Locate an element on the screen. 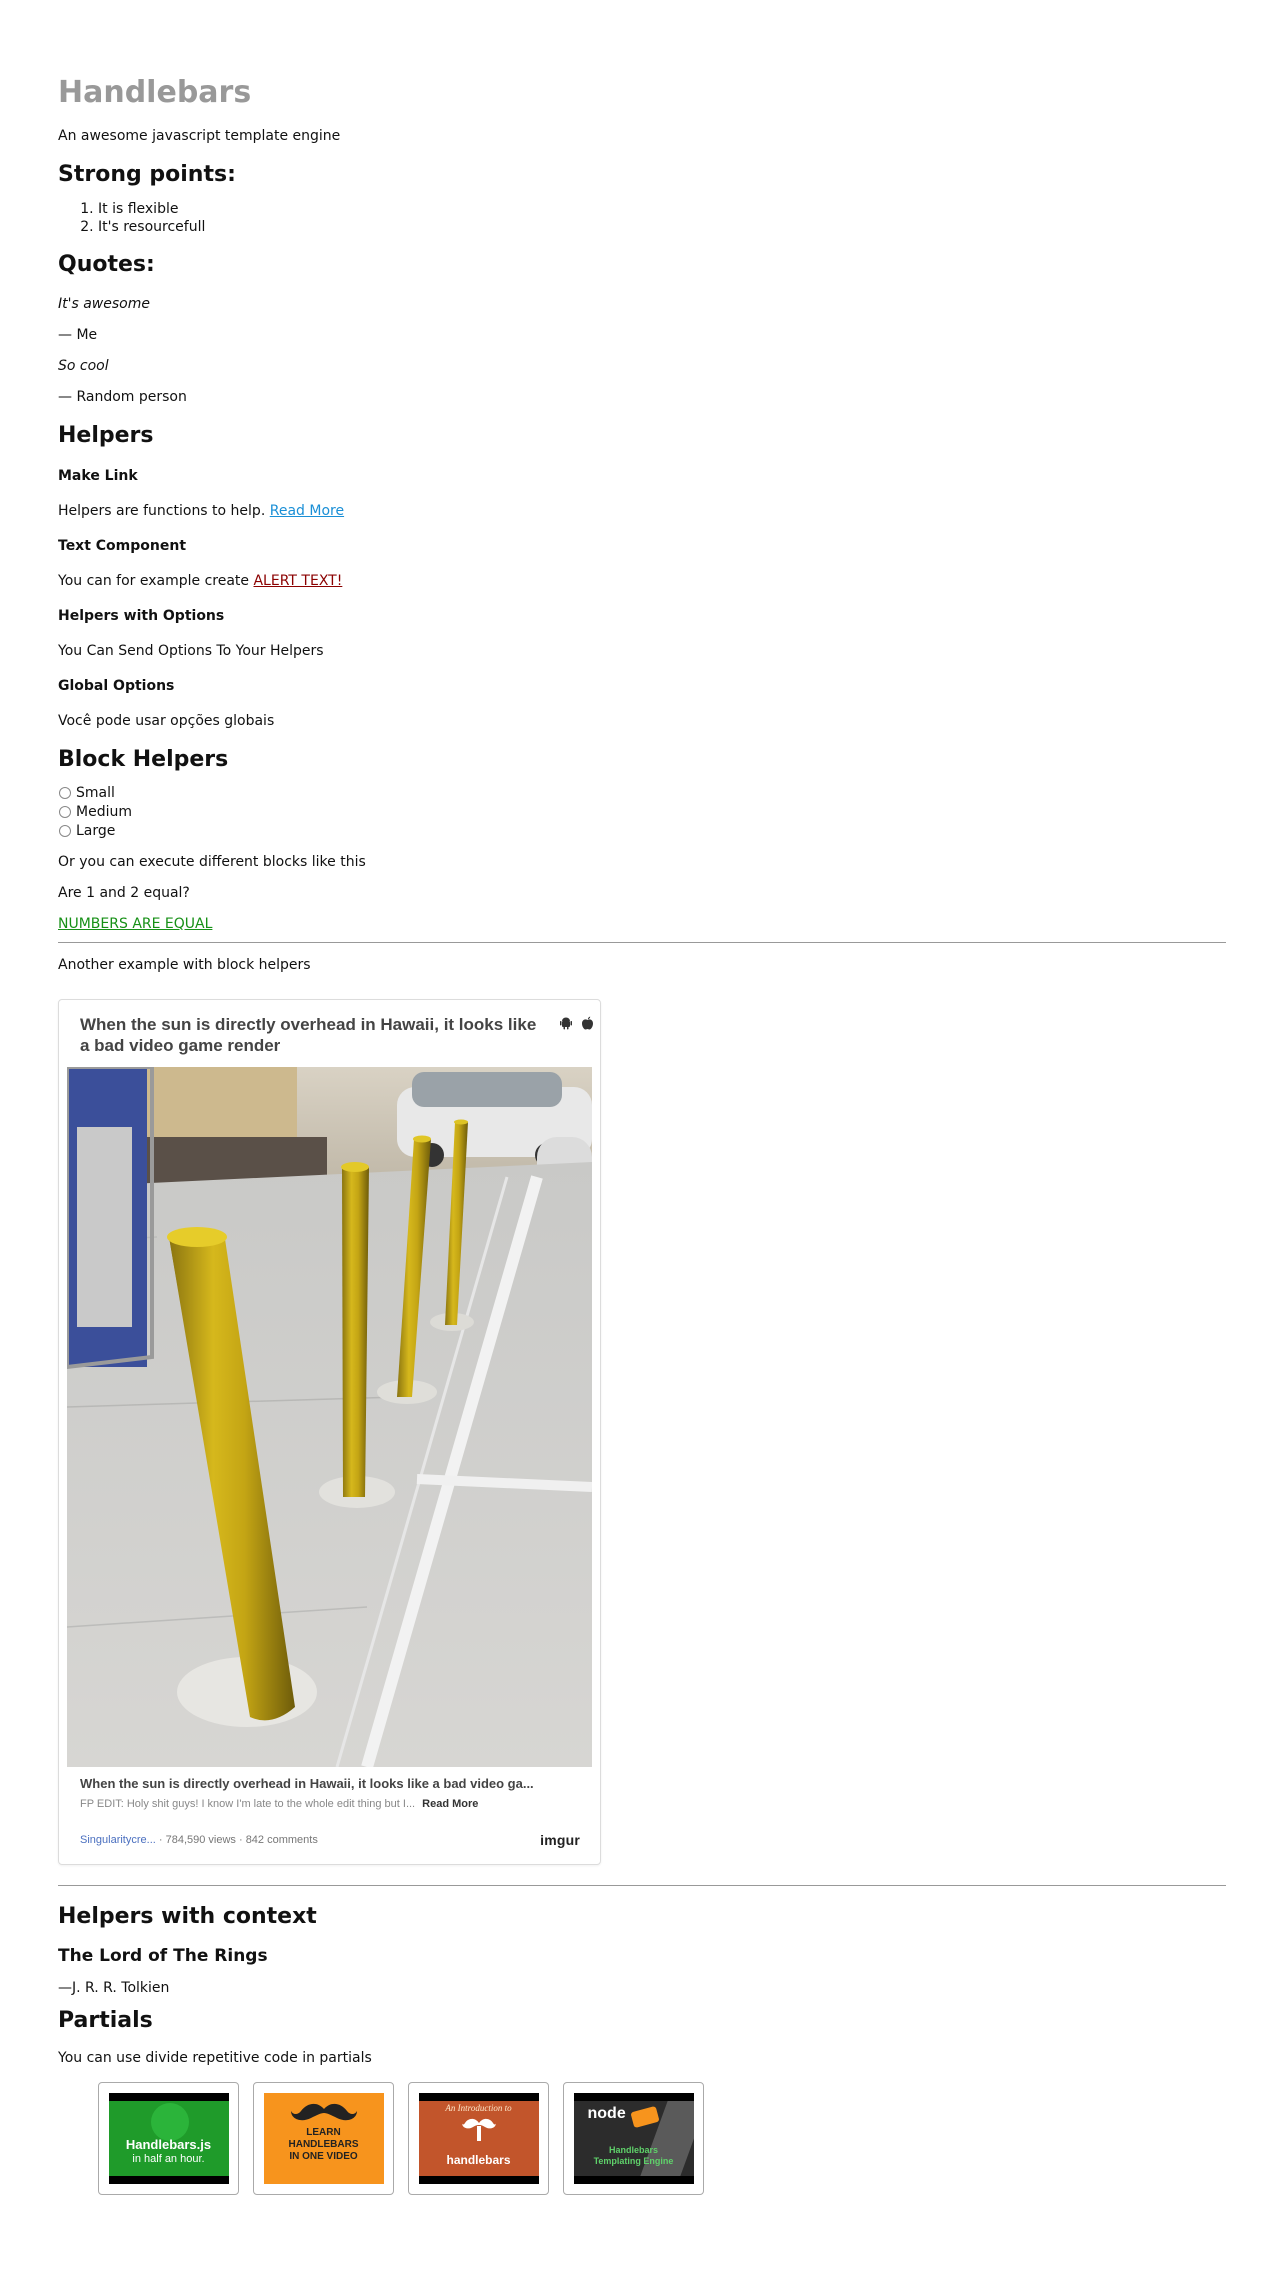 The width and height of the screenshot is (1280, 2291). thumbnail-line: Handlebars is located at coordinates (633, 2150).